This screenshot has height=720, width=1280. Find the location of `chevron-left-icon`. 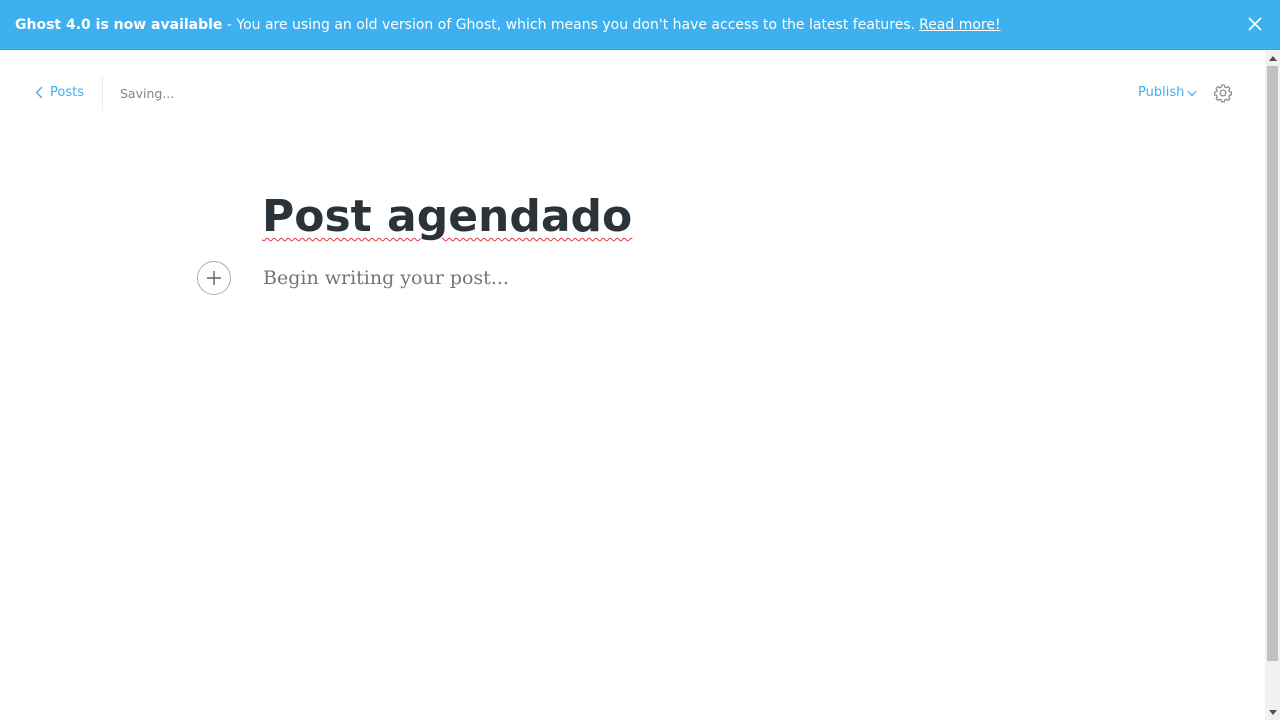

chevron-left-icon is located at coordinates (39, 92).